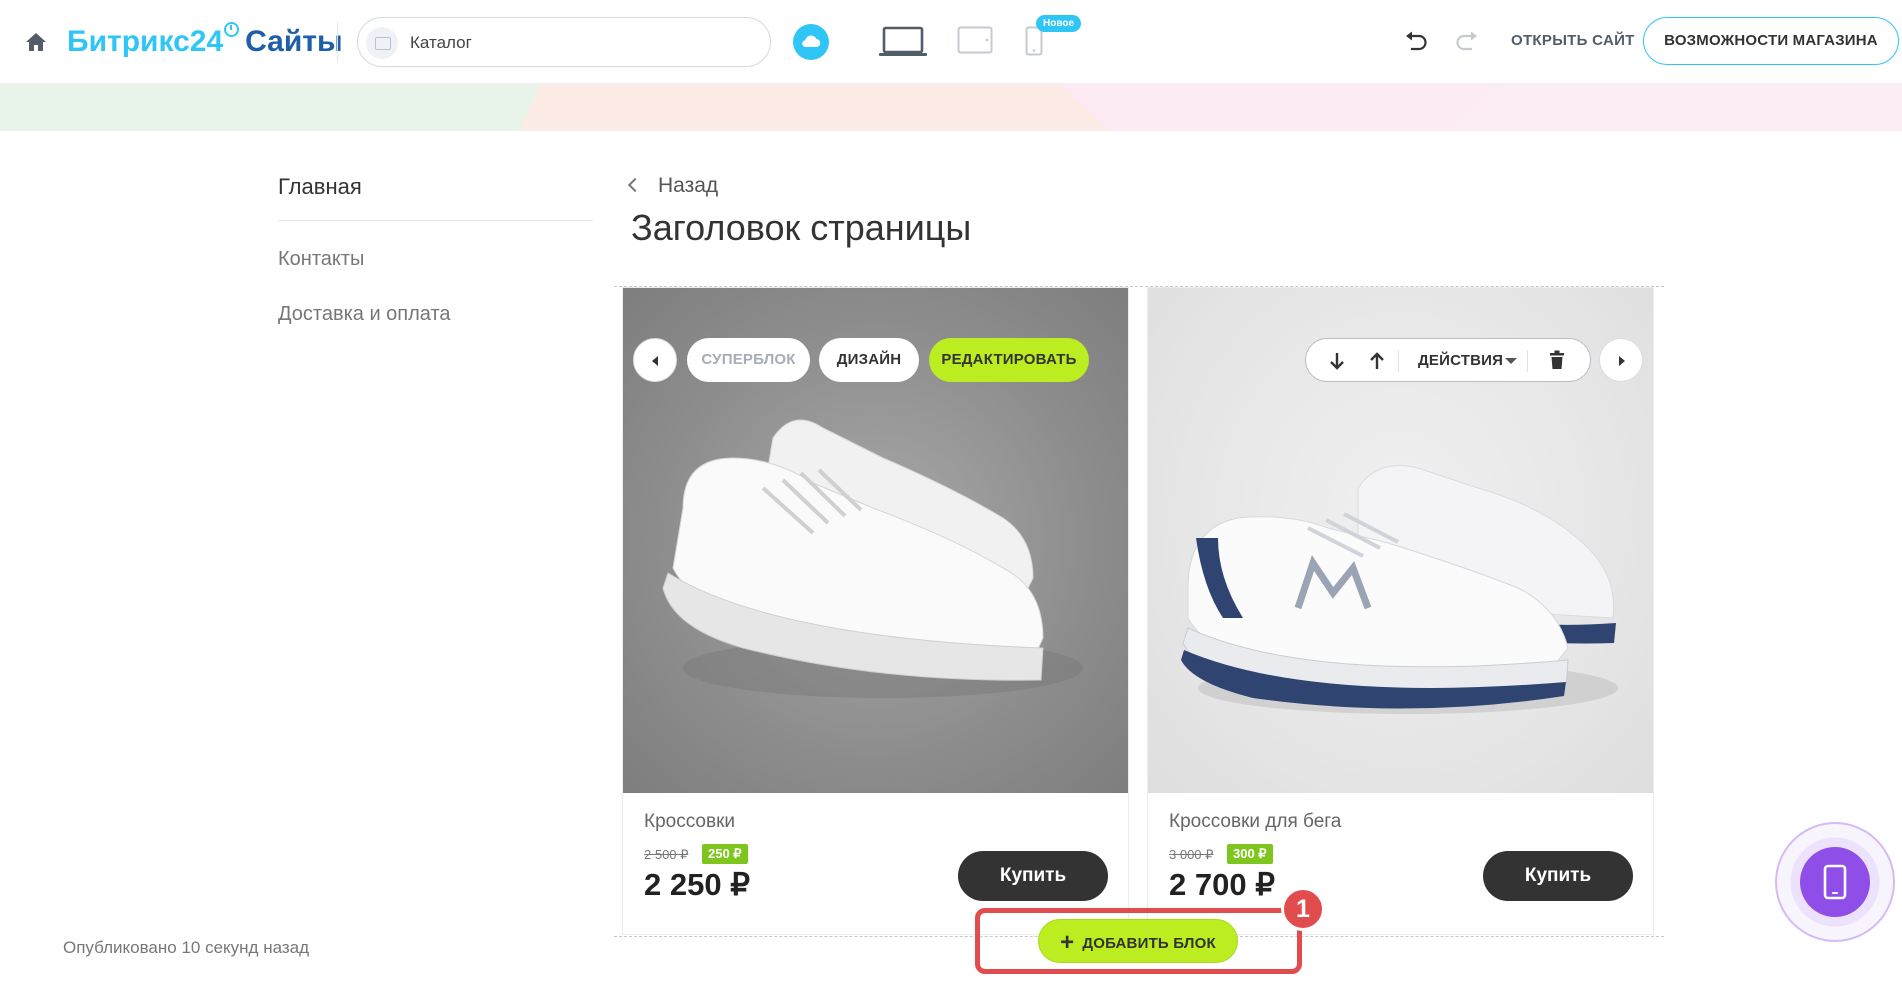 The image size is (1902, 989). Describe the element at coordinates (975, 40) in the screenshot. I see `tablet-icon` at that location.